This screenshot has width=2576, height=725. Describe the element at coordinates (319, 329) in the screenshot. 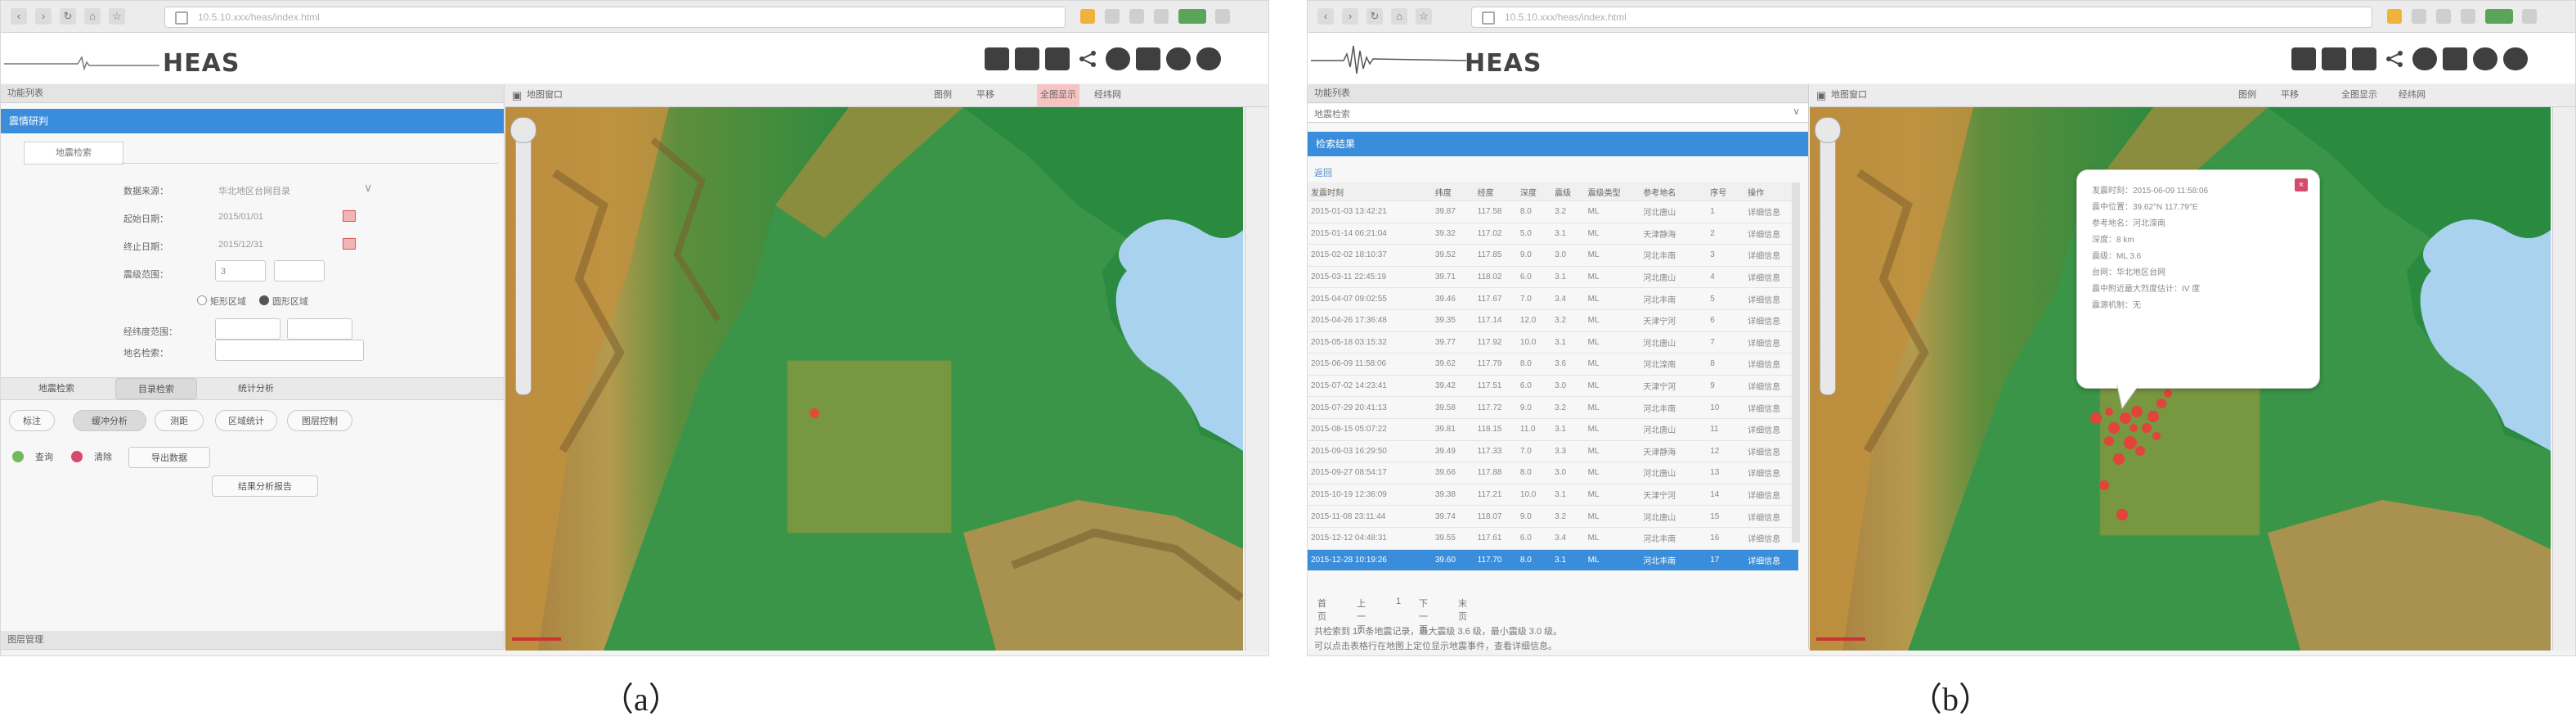

I see `lonlat-max-input` at that location.